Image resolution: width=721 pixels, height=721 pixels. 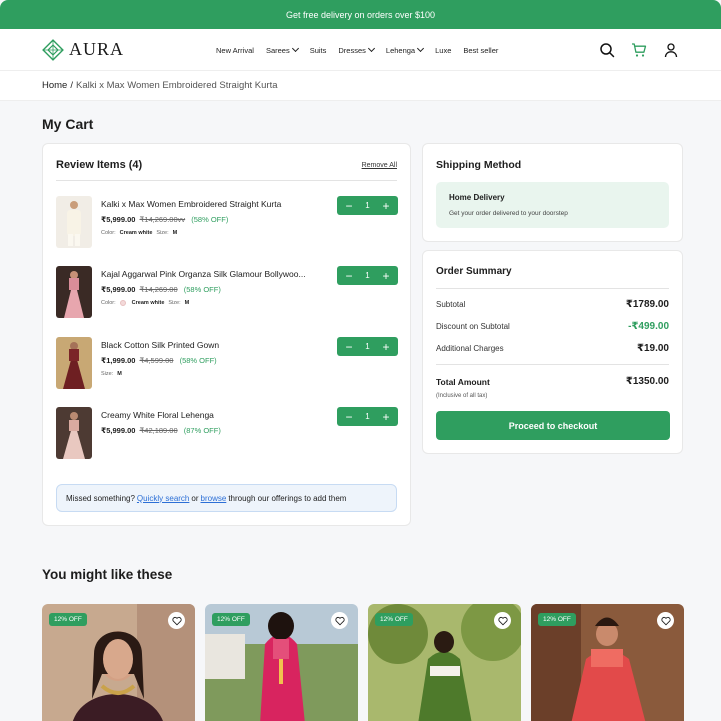 What do you see at coordinates (653, 348) in the screenshot?
I see `charges-value: ₹19.00` at bounding box center [653, 348].